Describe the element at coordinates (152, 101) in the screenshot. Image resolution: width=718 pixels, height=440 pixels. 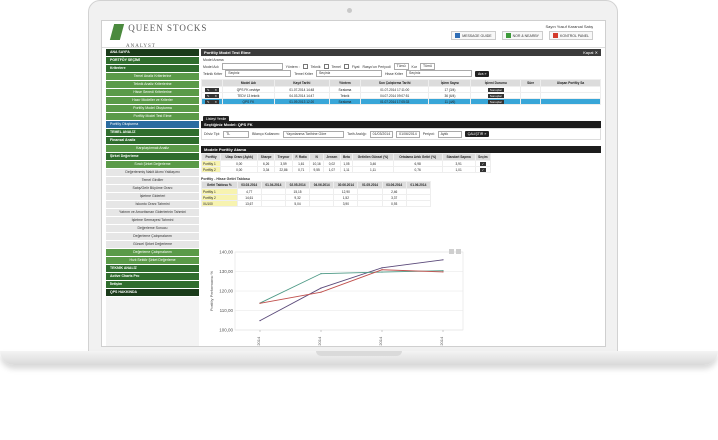
I see `sidebar-item: Hazır Modeller ve Kriterler` at that location.